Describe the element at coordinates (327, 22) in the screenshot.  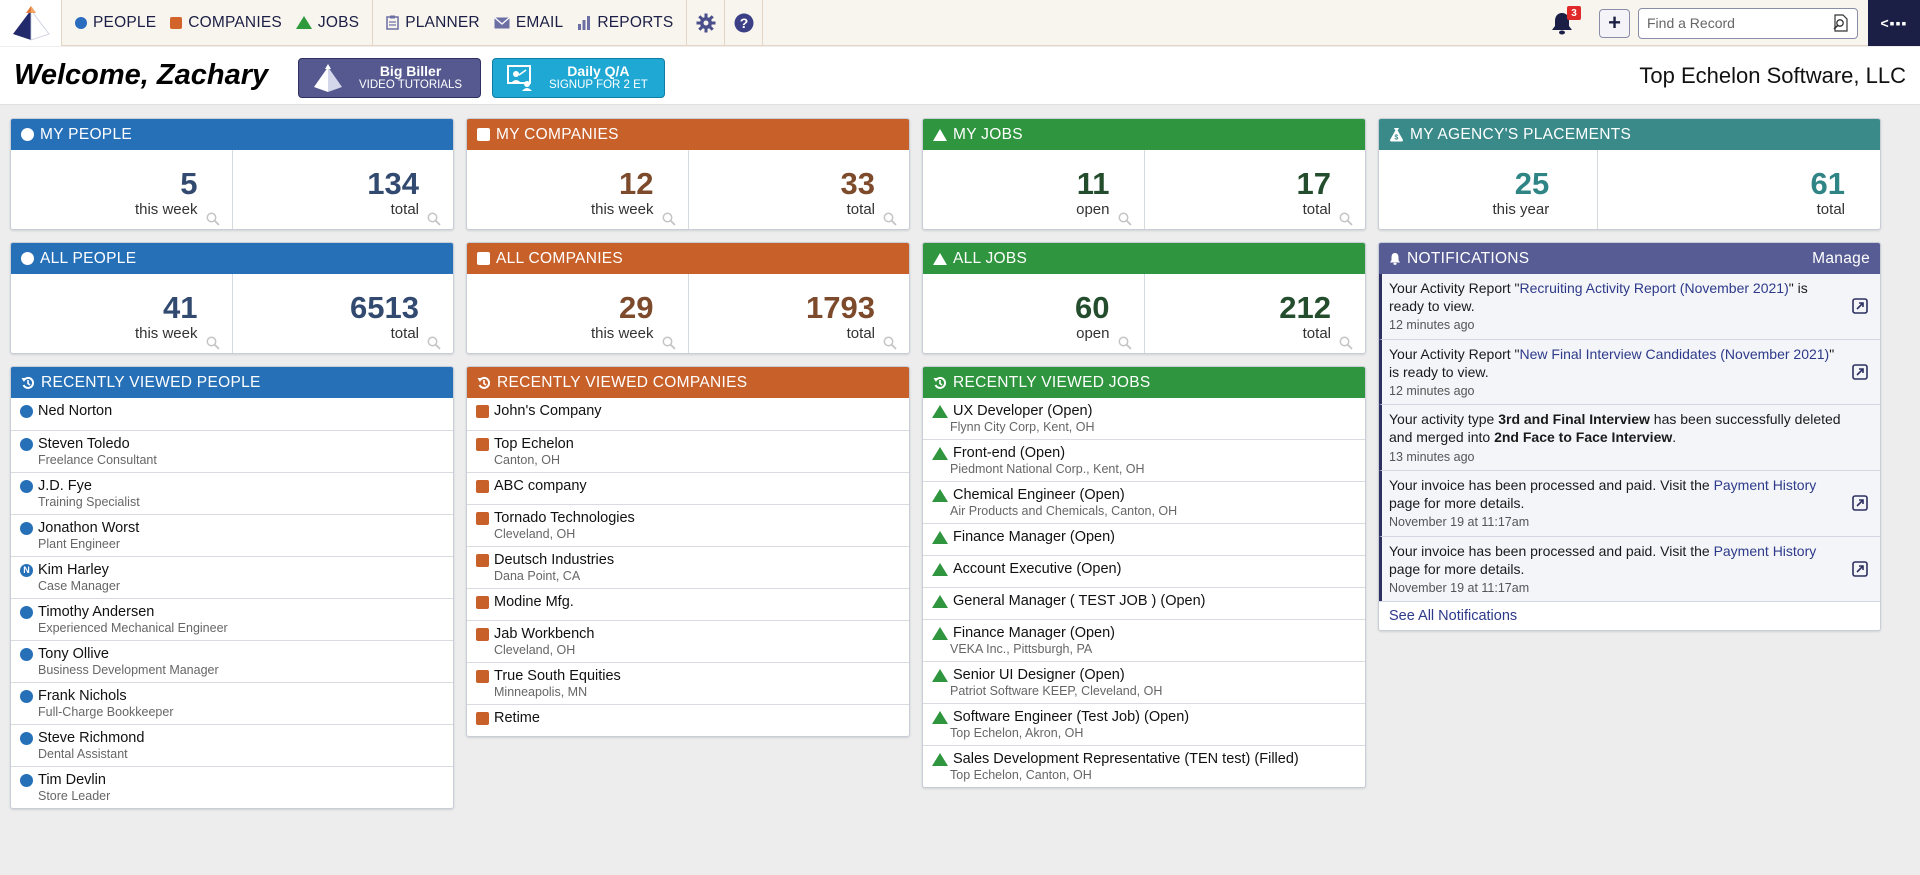
I see `nav-jobs: JOBS` at that location.